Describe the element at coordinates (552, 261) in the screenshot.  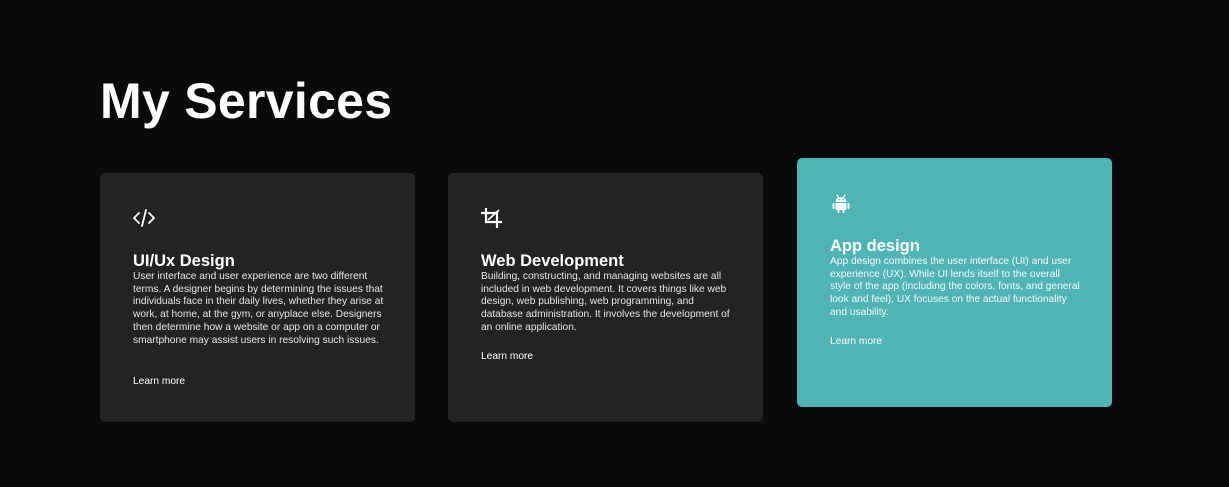
I see `service-title: Web Development` at that location.